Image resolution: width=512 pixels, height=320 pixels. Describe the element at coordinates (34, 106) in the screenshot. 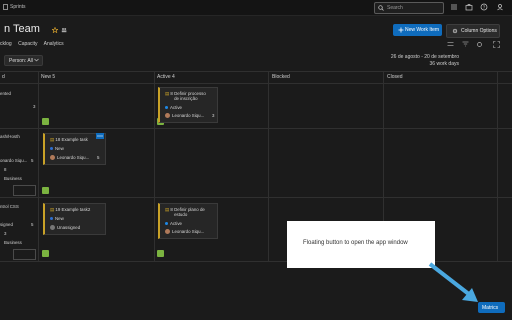

I see `row-1-left-count: 3` at that location.